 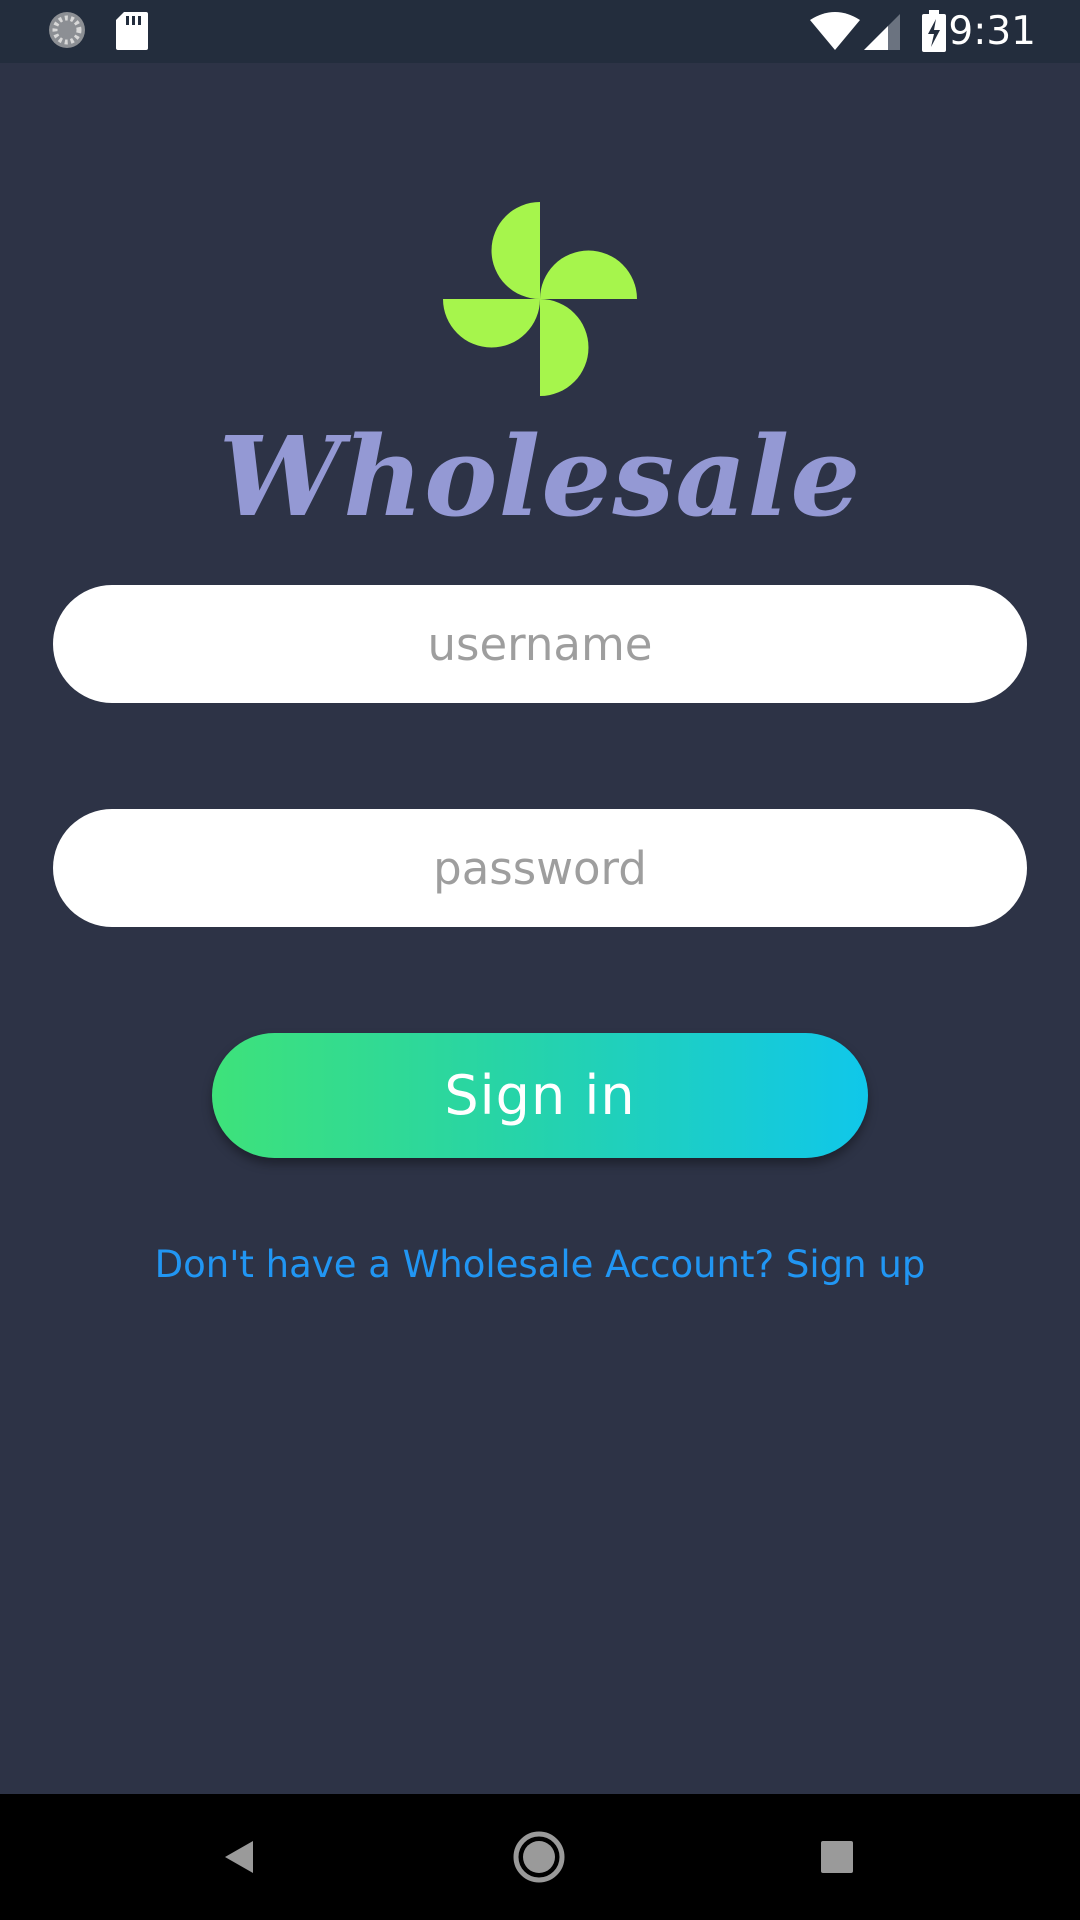 What do you see at coordinates (540, 1095) in the screenshot?
I see `sign-in-button: Sign in` at bounding box center [540, 1095].